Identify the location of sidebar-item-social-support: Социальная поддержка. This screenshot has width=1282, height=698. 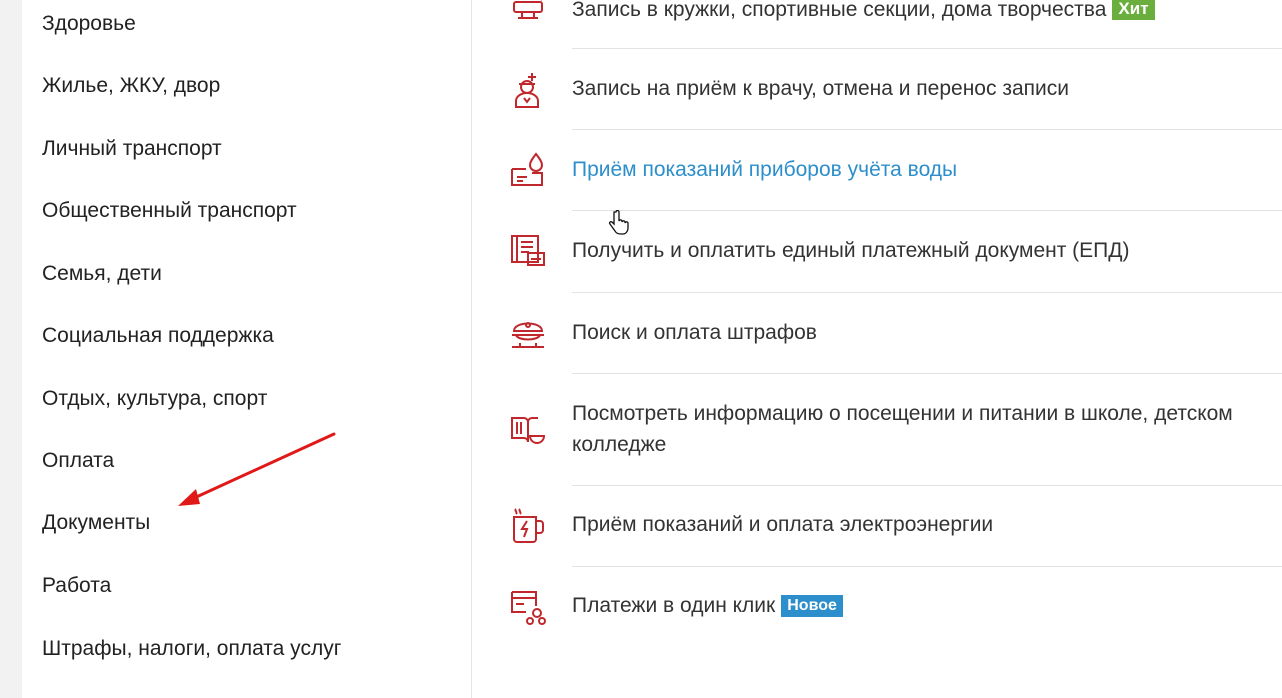
(158, 336).